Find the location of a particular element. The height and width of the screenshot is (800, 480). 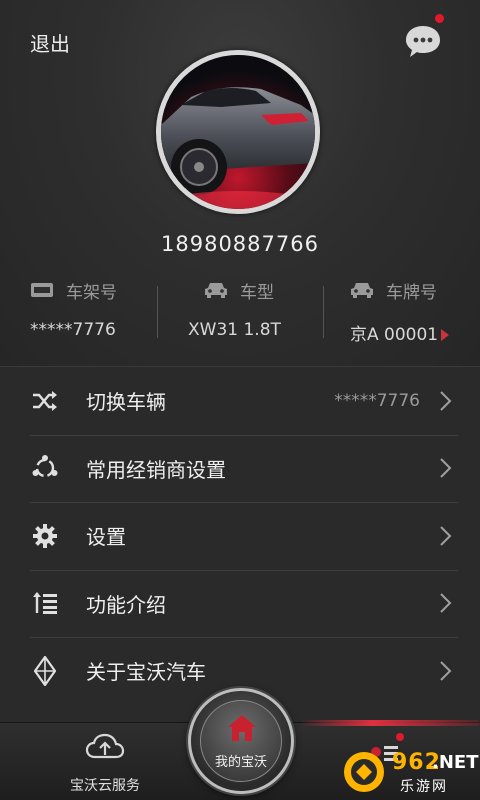

chat-bubble-icon is located at coordinates (423, 41).